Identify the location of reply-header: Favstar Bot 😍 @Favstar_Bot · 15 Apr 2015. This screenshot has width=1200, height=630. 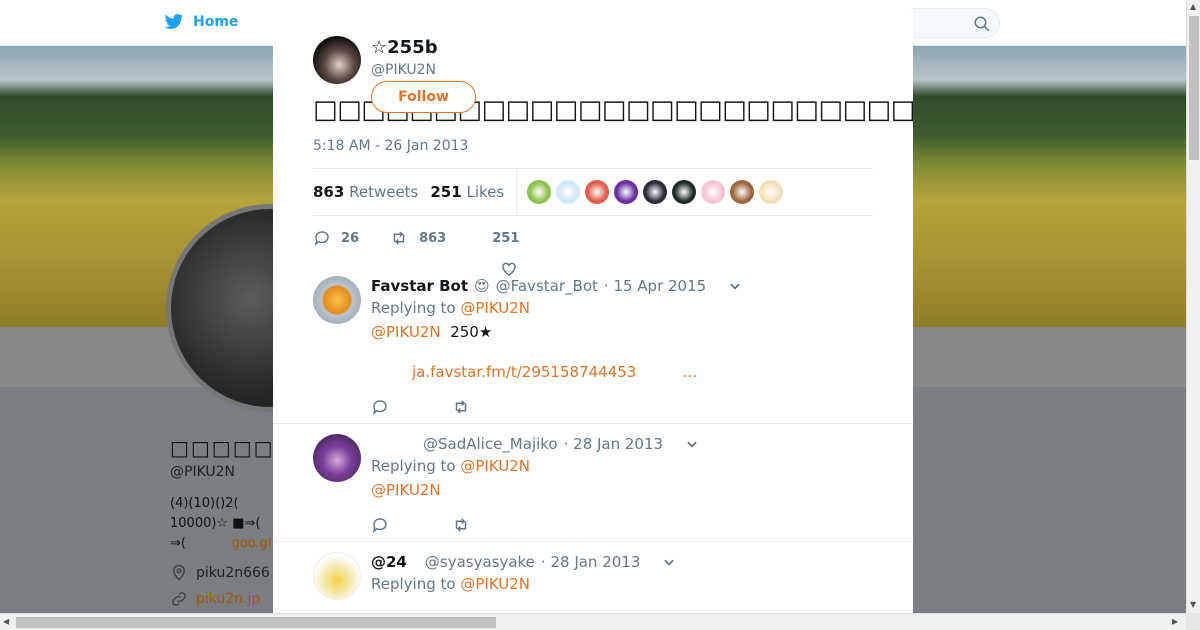
(622, 286).